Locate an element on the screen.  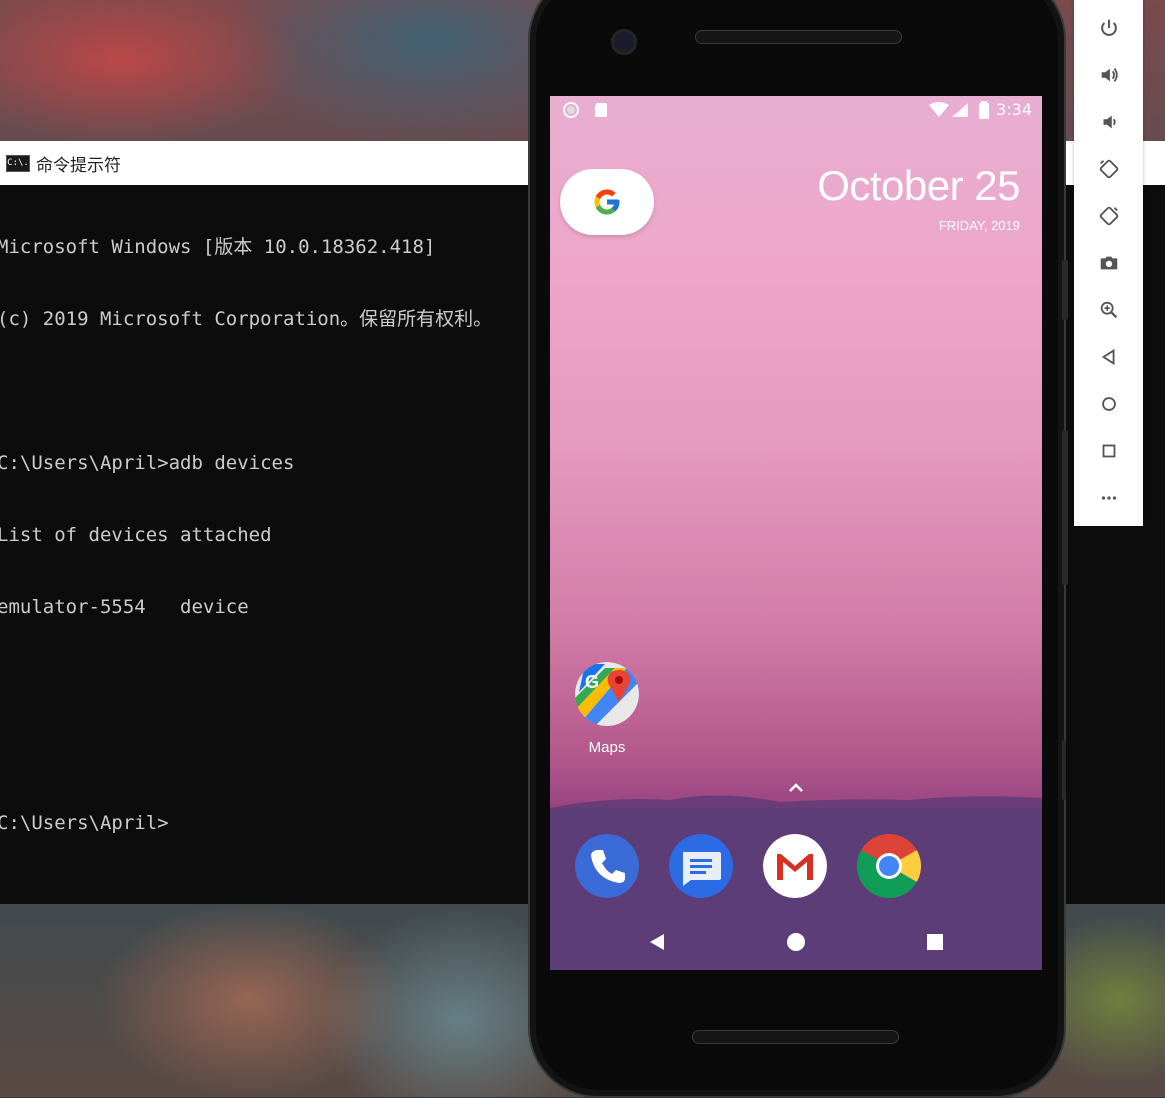
rotate-left-button is located at coordinates (1109, 169).